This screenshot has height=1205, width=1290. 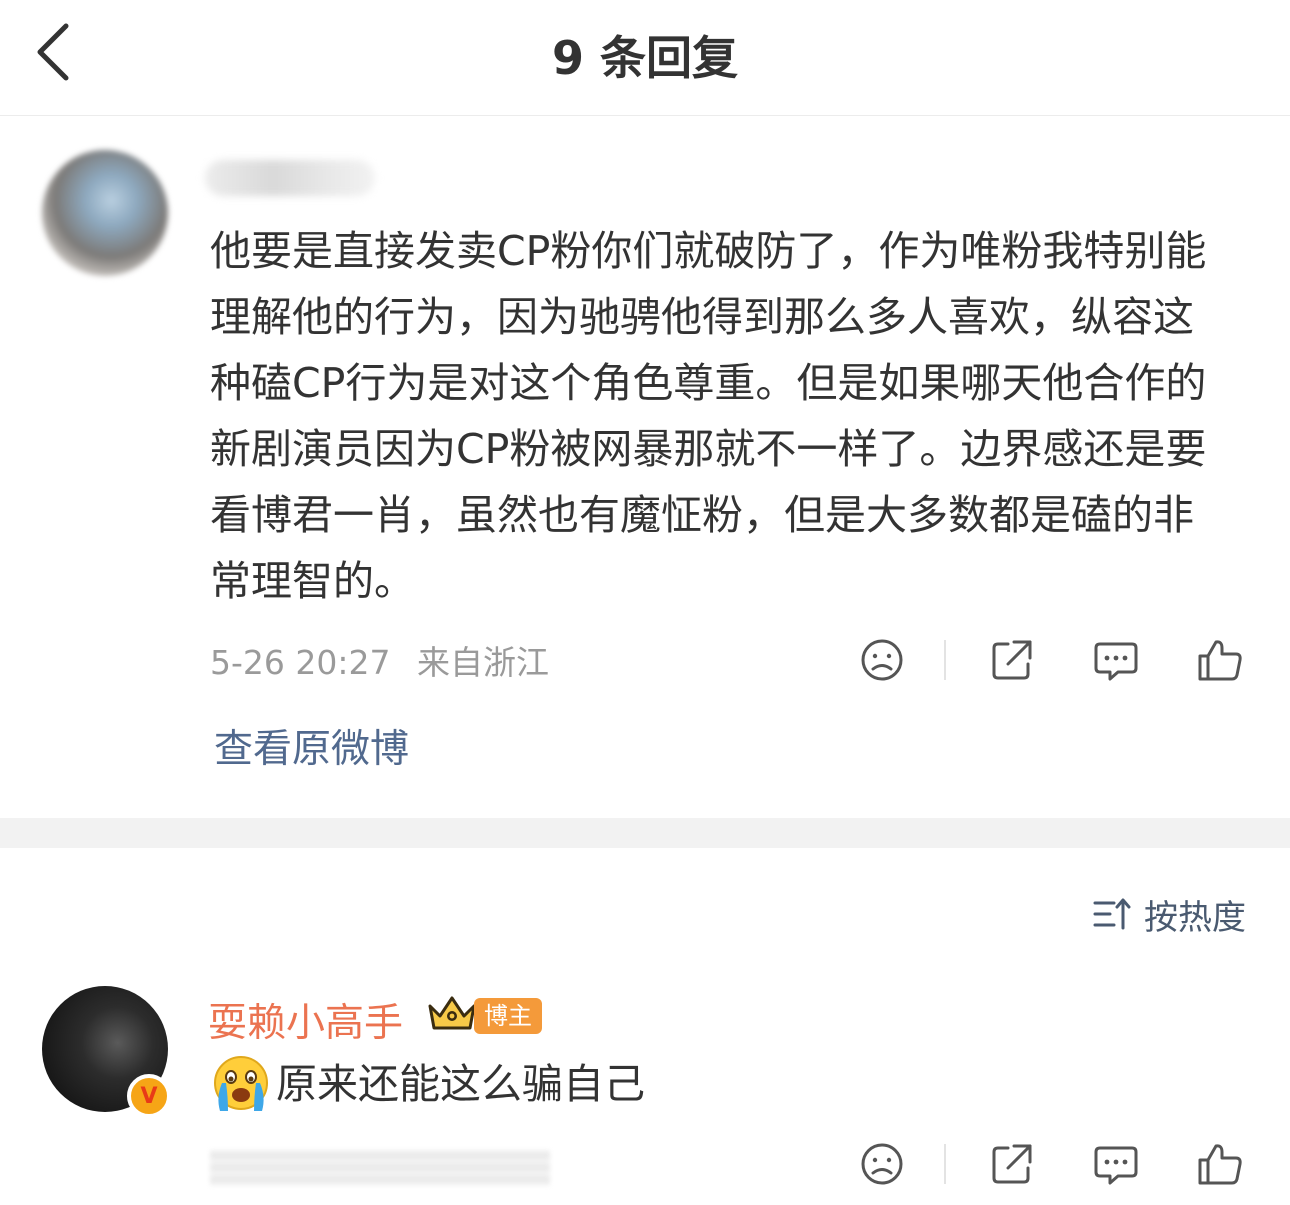 What do you see at coordinates (645, 1170) in the screenshot?
I see `reply-action-bar` at bounding box center [645, 1170].